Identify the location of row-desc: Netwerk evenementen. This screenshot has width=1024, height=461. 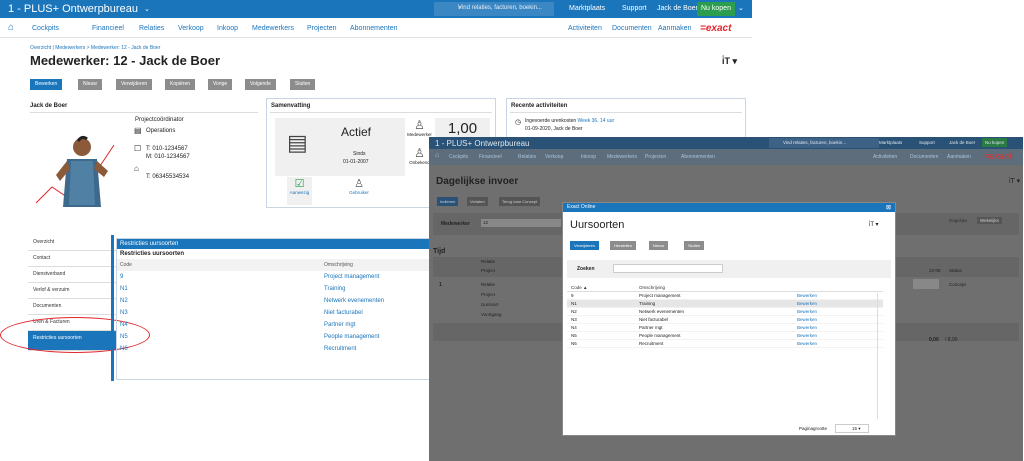
(354, 301).